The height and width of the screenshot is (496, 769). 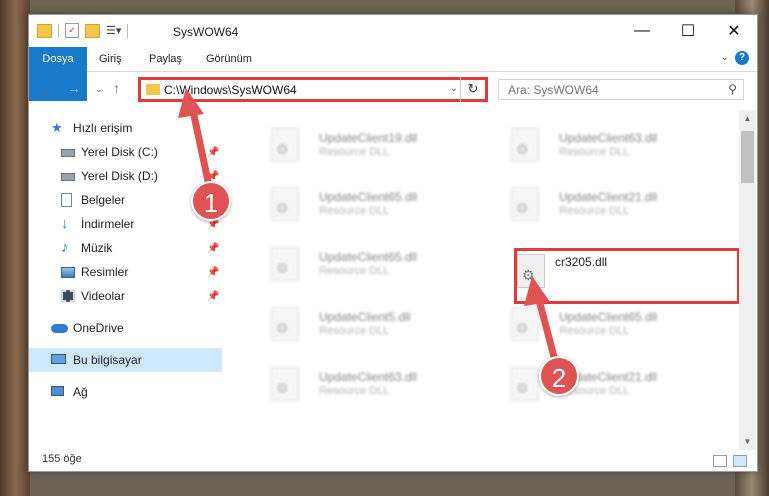 What do you see at coordinates (747, 157) in the screenshot?
I see `scrollbar-thumb` at bounding box center [747, 157].